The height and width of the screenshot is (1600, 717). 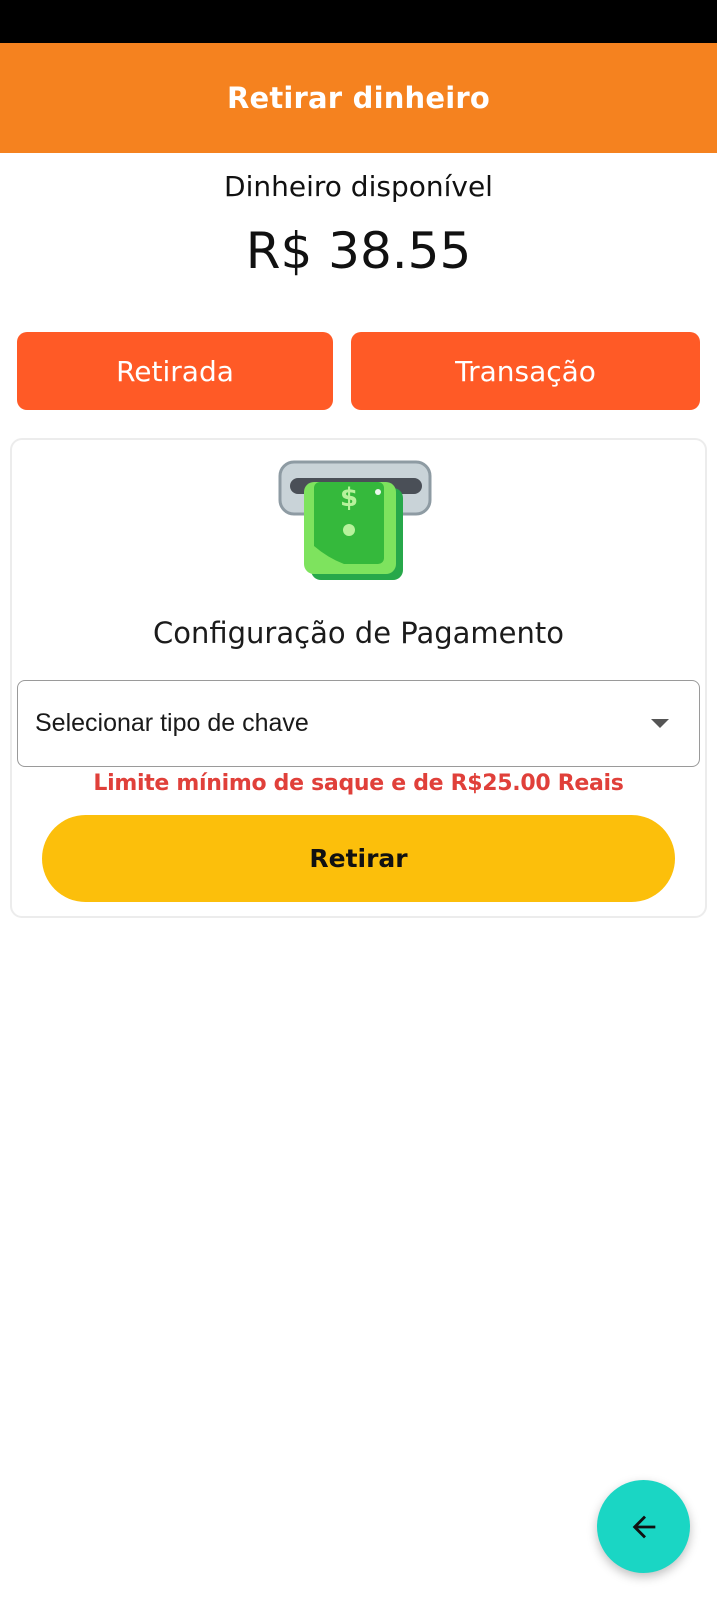 What do you see at coordinates (358, 858) in the screenshot?
I see `withdraw-button: Retirar` at bounding box center [358, 858].